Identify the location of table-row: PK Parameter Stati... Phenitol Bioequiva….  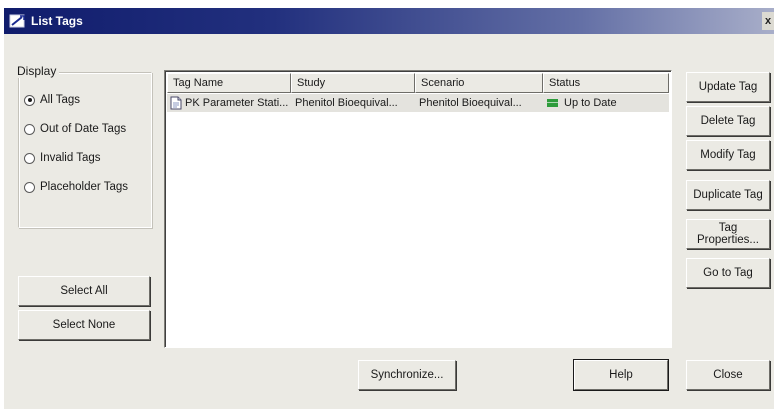
(418, 103).